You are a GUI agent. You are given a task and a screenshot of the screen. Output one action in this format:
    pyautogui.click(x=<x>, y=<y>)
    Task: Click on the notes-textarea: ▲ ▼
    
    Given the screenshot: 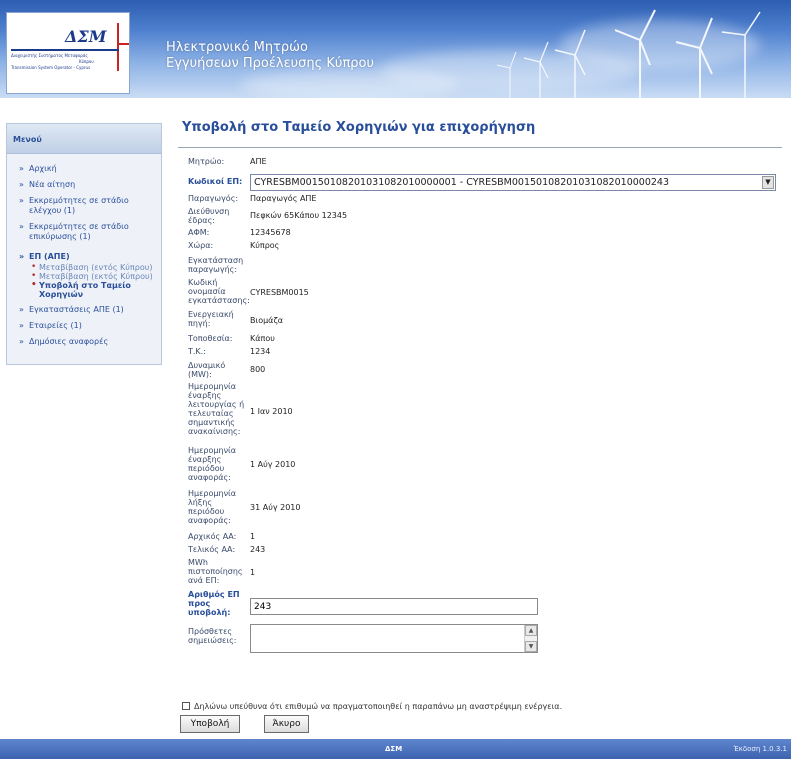 What is the action you would take?
    pyautogui.click(x=394, y=638)
    